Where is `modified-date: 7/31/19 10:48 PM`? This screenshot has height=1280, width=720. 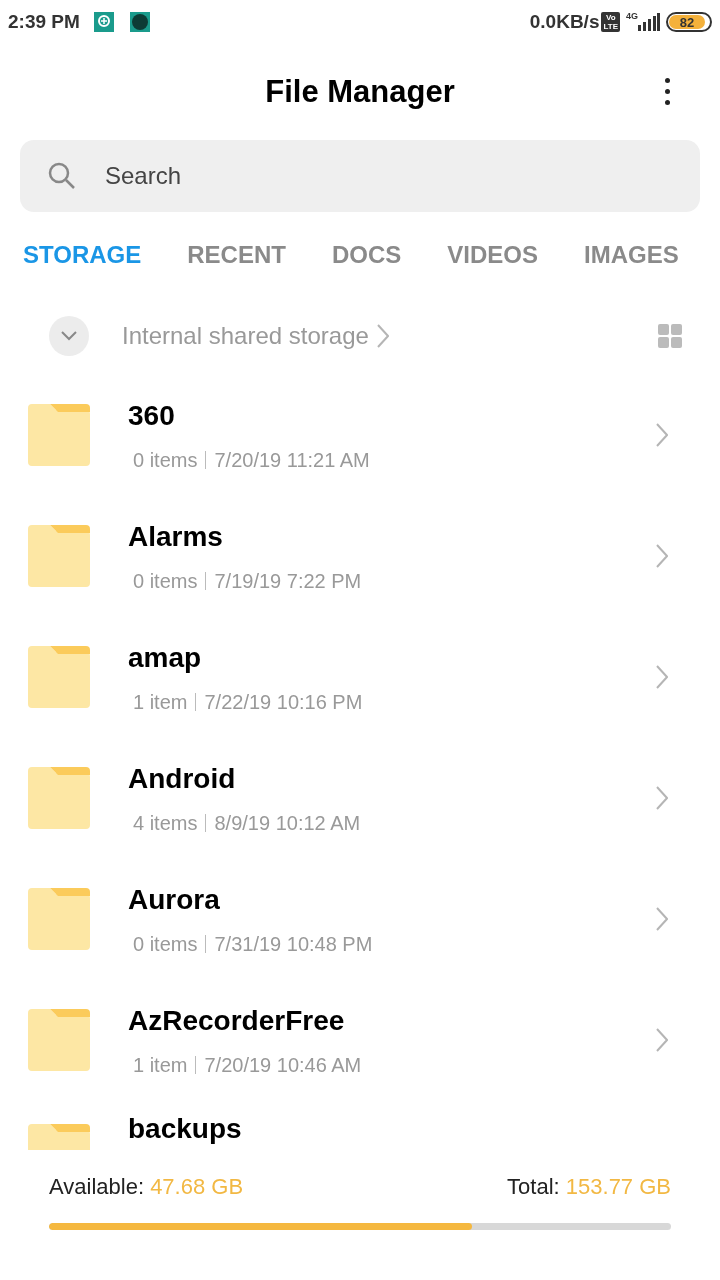 modified-date: 7/31/19 10:48 PM is located at coordinates (293, 944).